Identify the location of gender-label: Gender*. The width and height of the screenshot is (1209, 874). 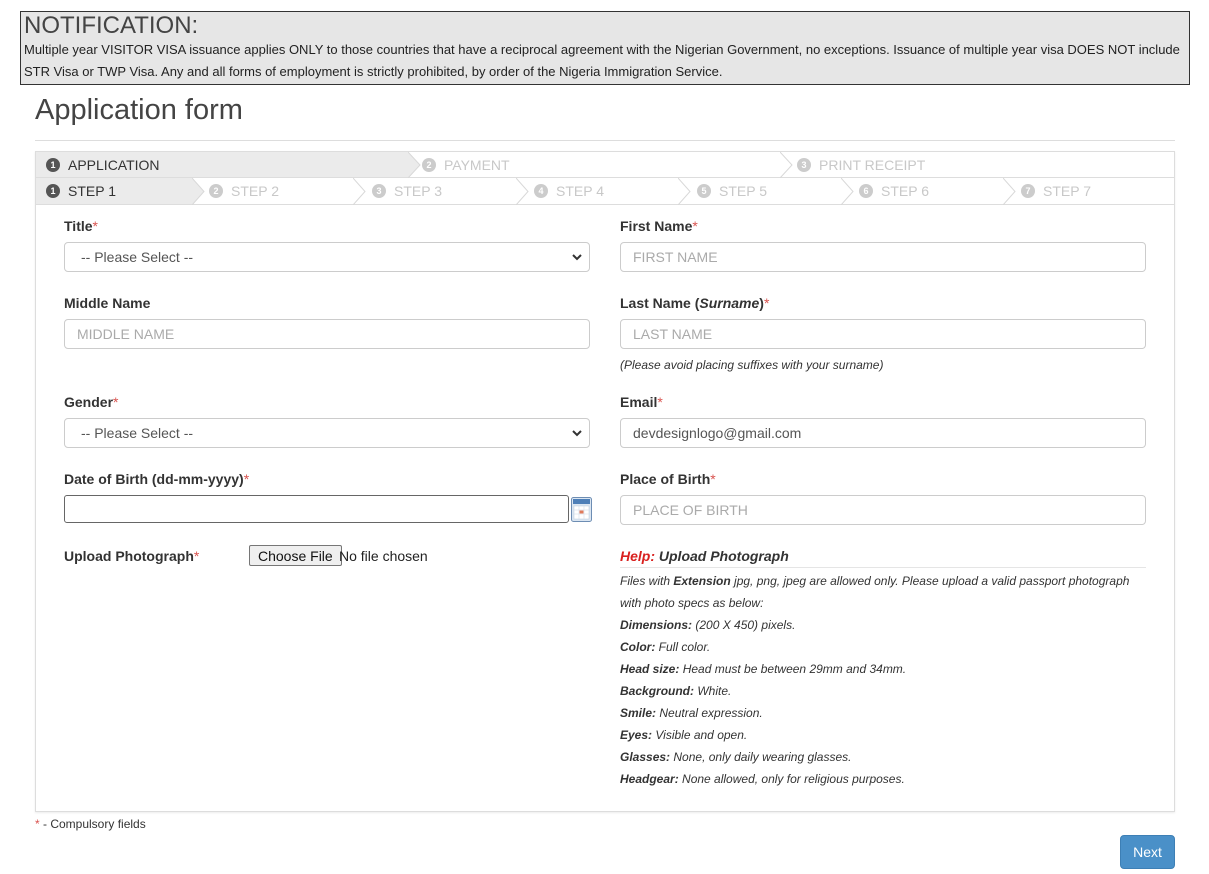
(91, 402).